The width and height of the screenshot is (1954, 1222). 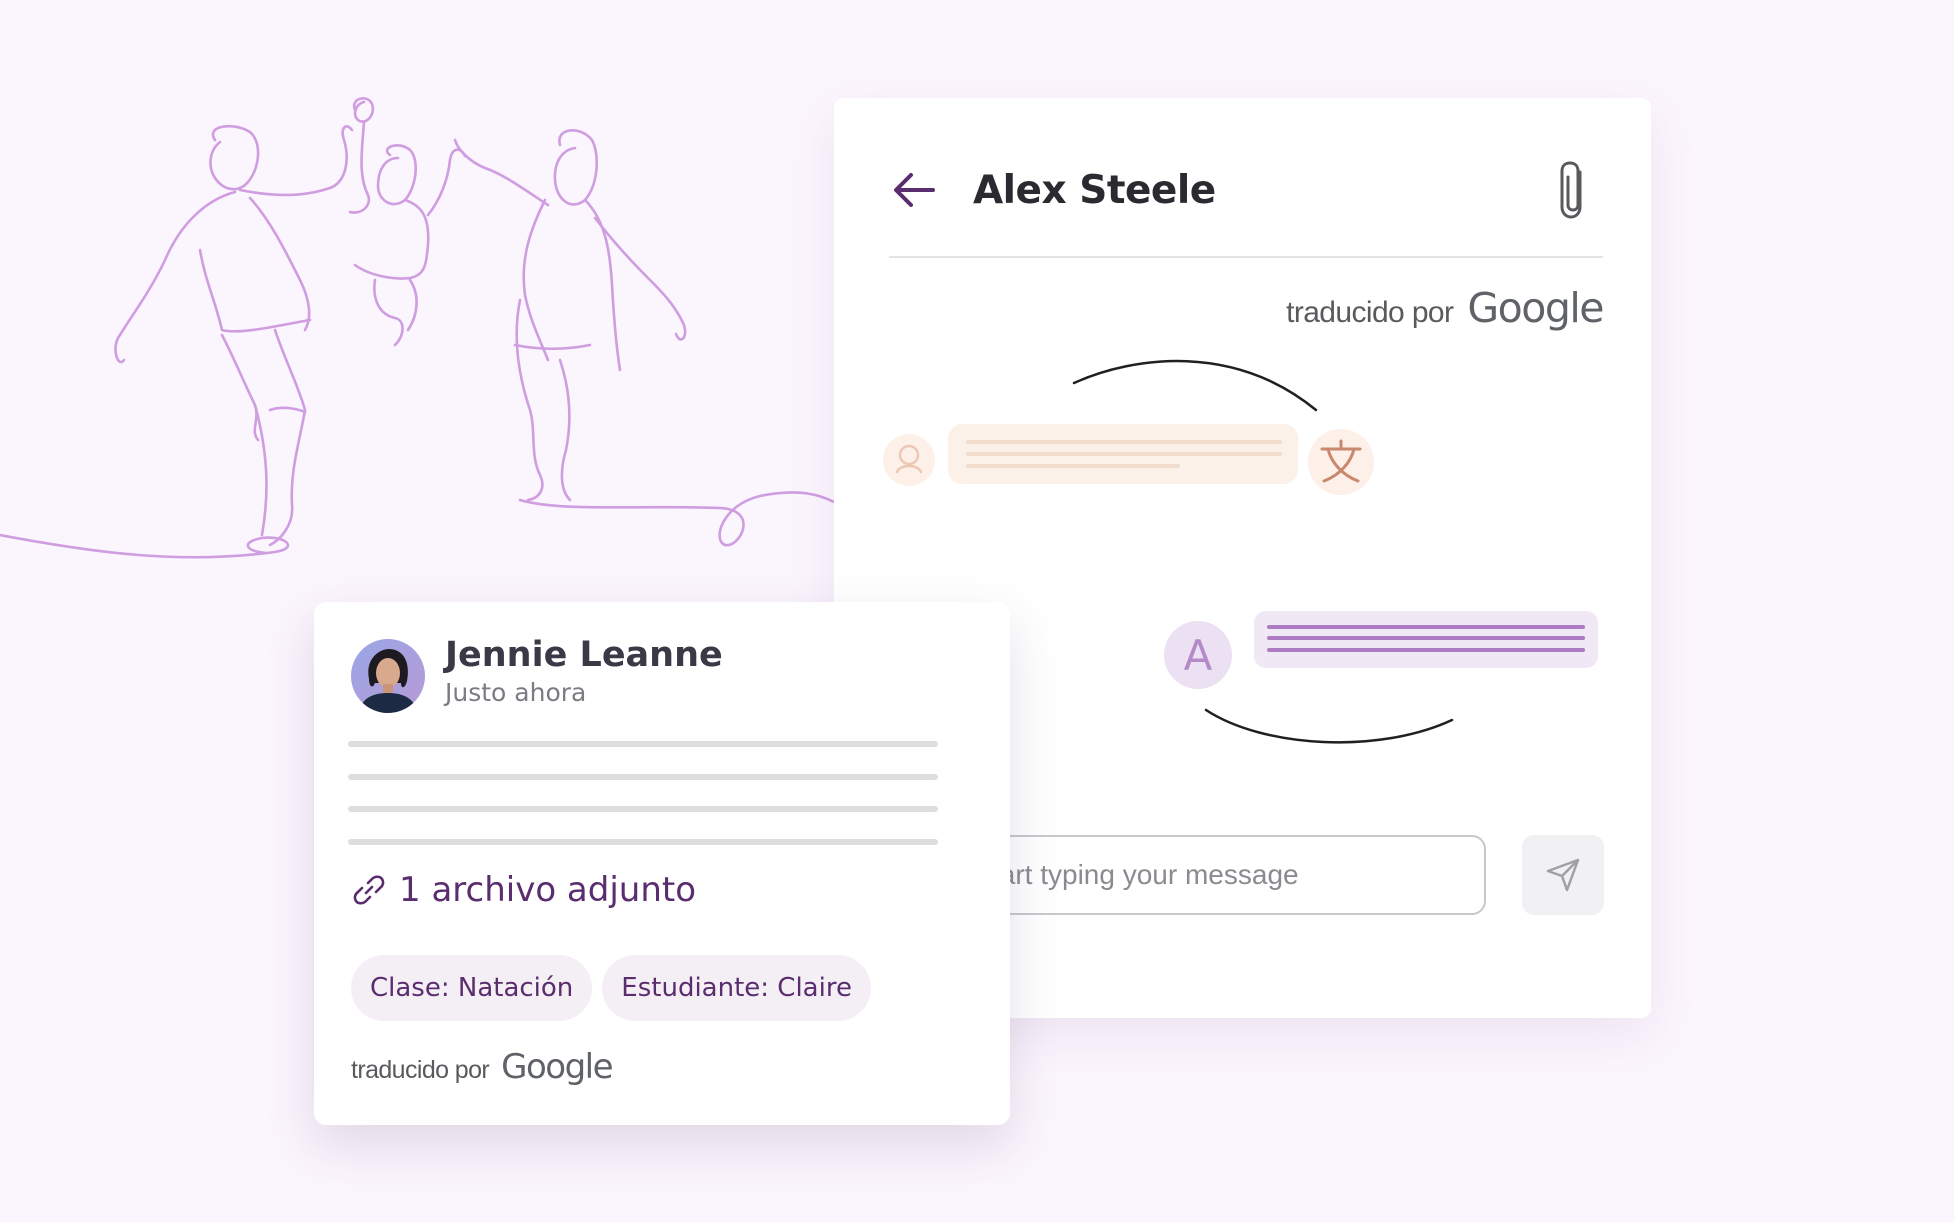 What do you see at coordinates (1571, 190) in the screenshot?
I see `paperclip-icon` at bounding box center [1571, 190].